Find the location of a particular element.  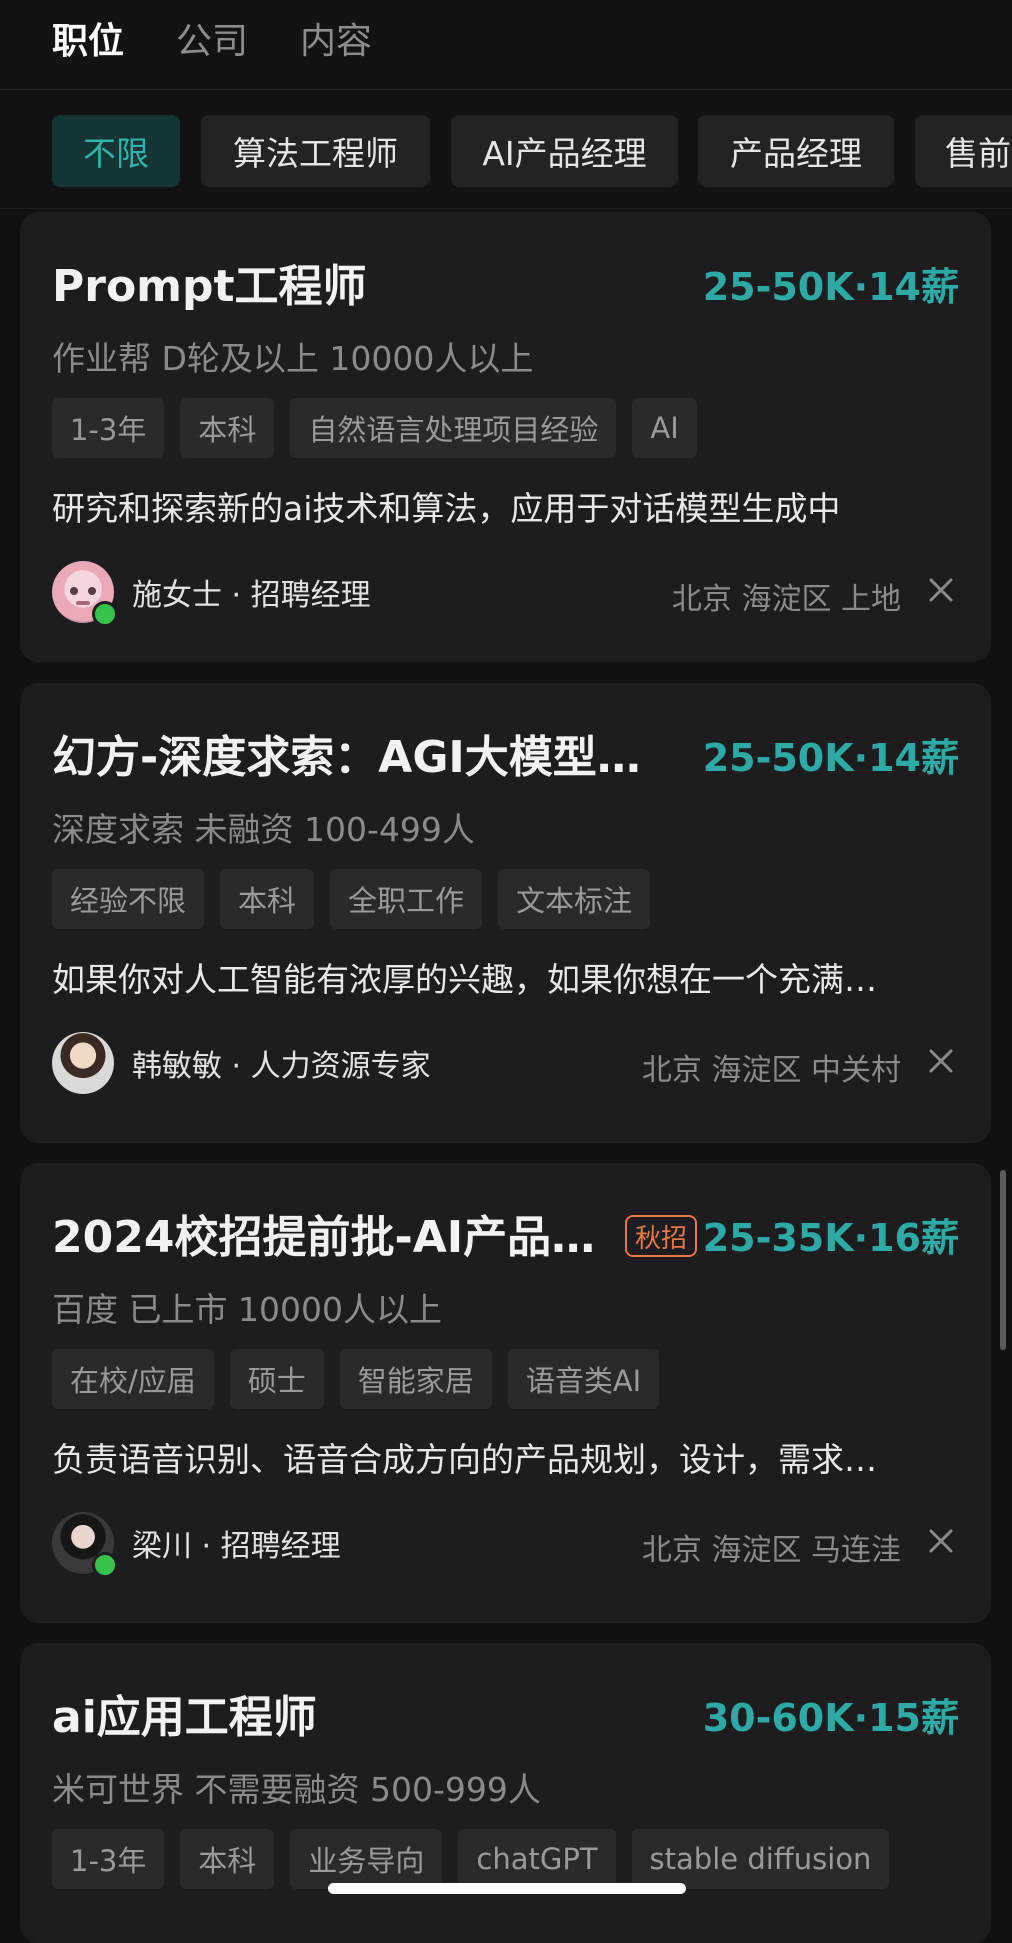

job-location: 北京 海淀区 上地 is located at coordinates (786, 599).